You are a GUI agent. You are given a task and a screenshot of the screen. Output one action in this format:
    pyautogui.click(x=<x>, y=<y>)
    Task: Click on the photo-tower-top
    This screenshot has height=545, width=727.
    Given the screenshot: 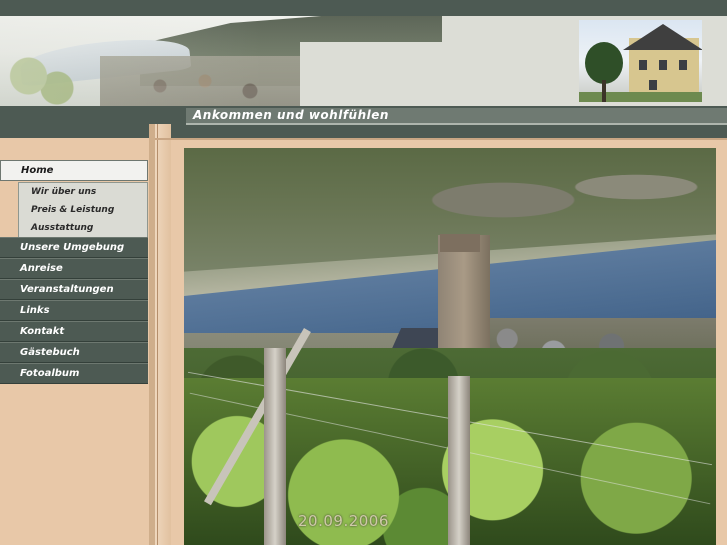 What is the action you would take?
    pyautogui.click(x=460, y=243)
    